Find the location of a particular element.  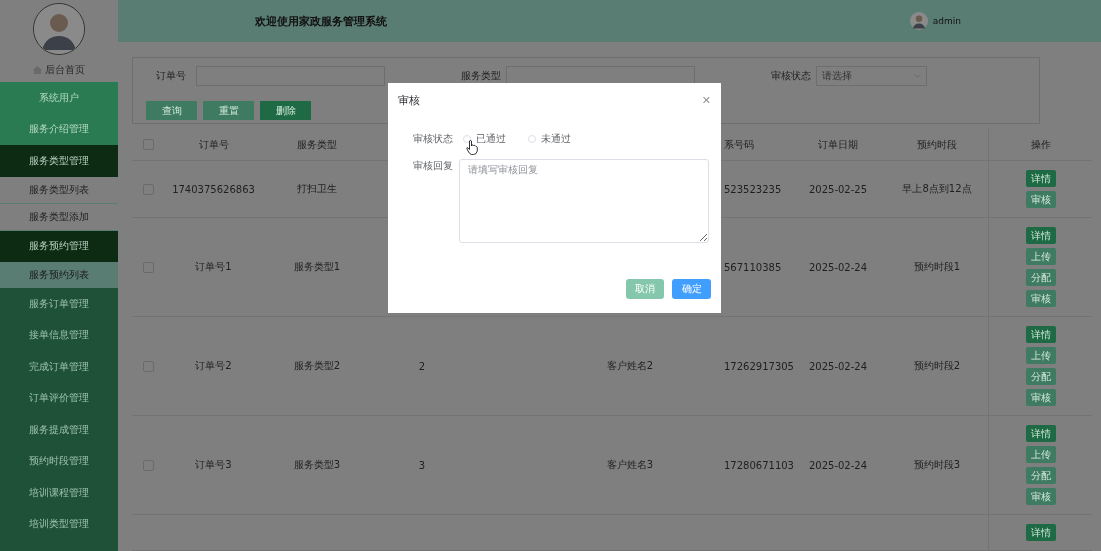

field-label: 订单号 is located at coordinates (171, 76).